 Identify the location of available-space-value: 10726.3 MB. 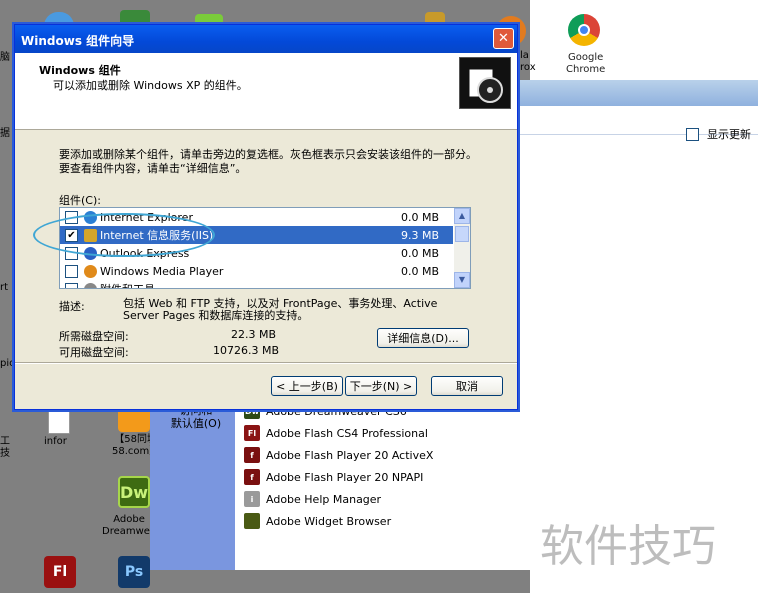
(246, 350).